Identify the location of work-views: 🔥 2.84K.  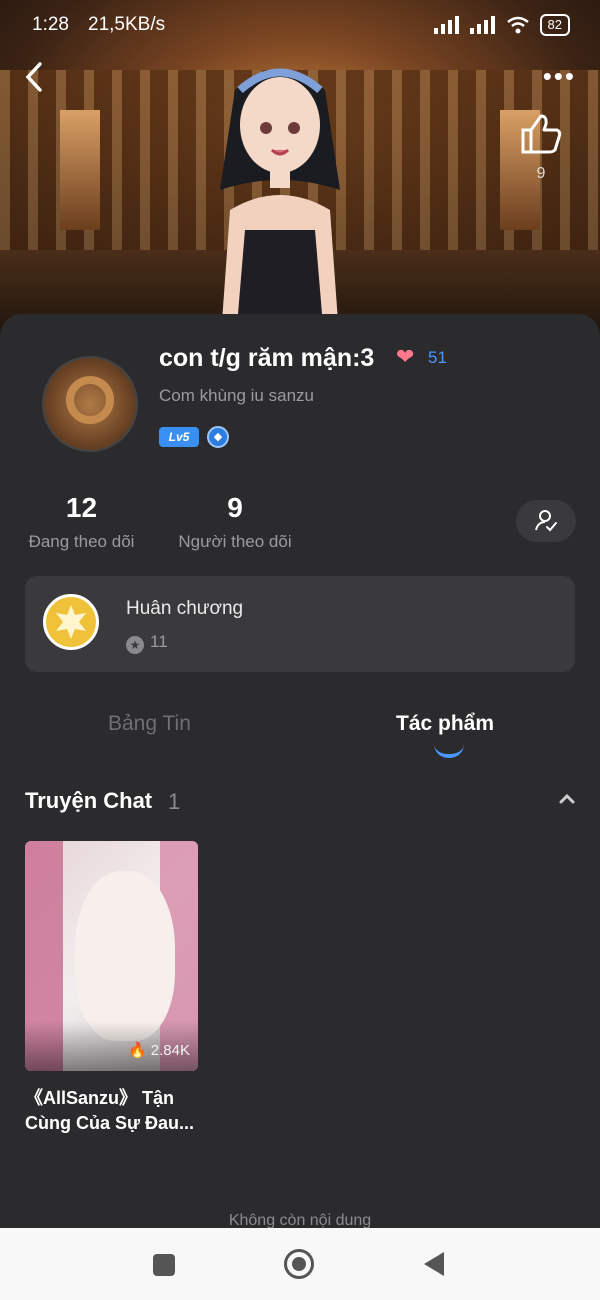
(159, 1050).